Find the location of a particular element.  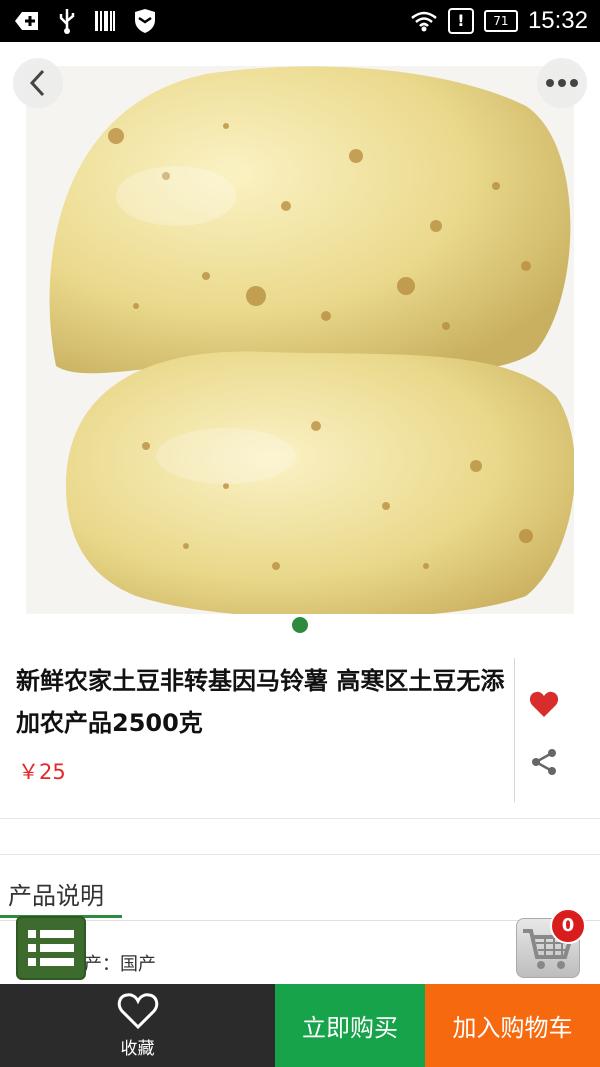

tab-baseline is located at coordinates (300, 920).